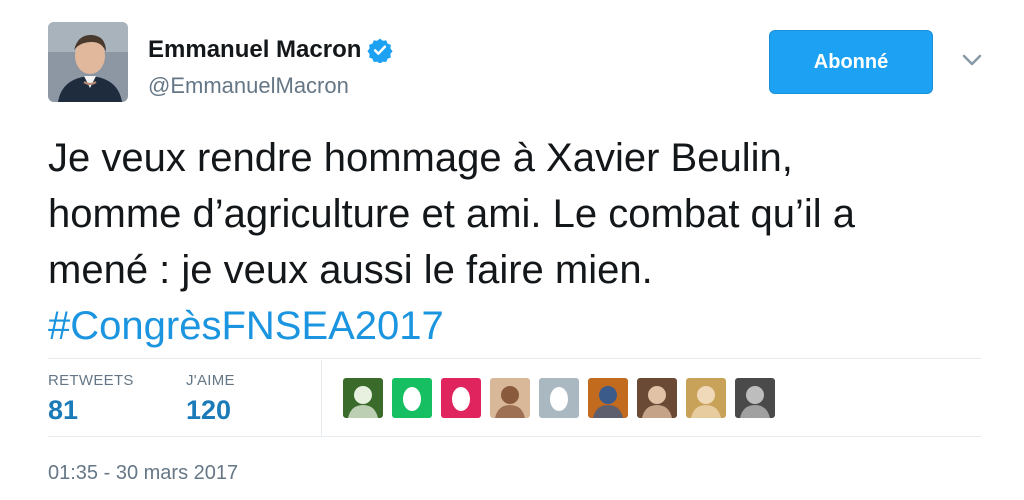  What do you see at coordinates (254, 50) in the screenshot?
I see `display-name: Emmanuel Macron` at bounding box center [254, 50].